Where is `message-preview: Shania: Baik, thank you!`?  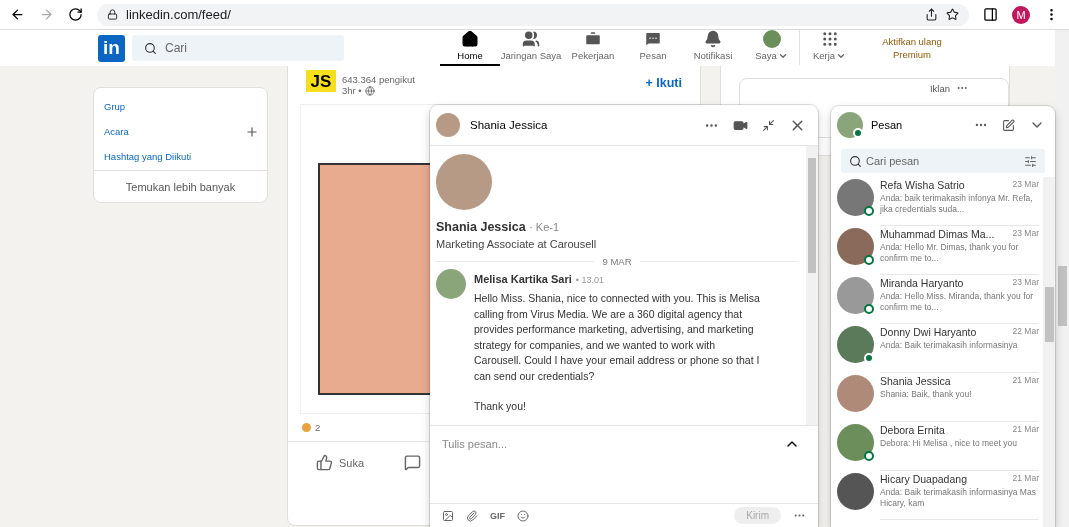 message-preview: Shania: Baik, thank you! is located at coordinates (926, 394).